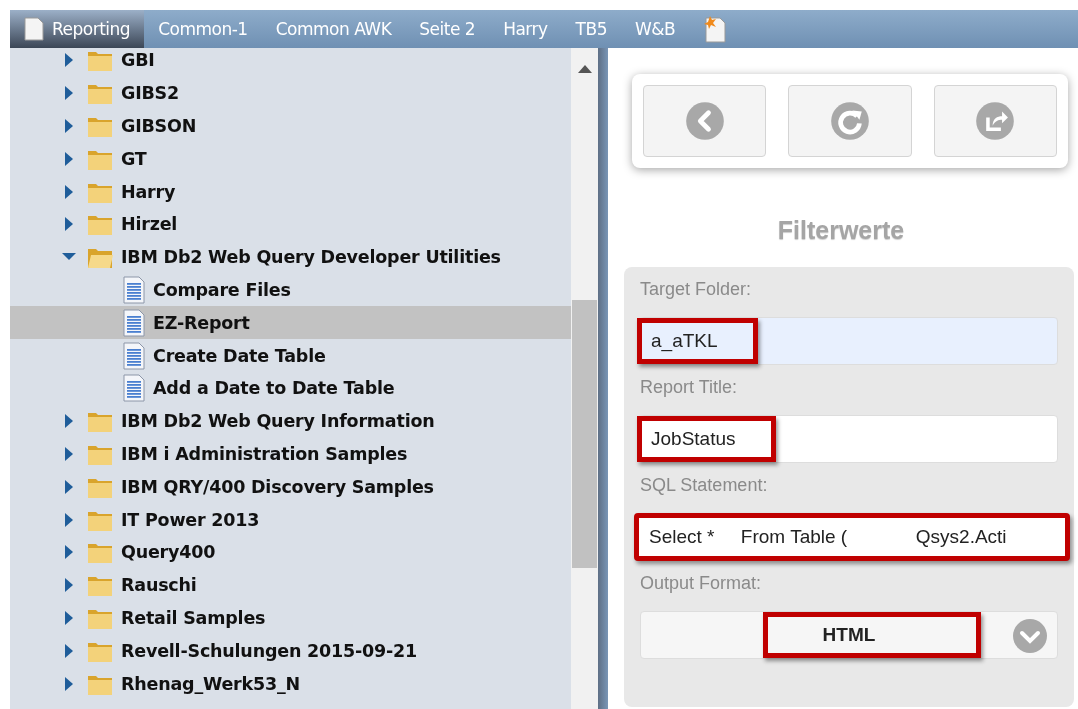 Image resolution: width=1078 pixels, height=709 pixels. What do you see at coordinates (290, 355) in the screenshot?
I see `tree-item: Create Date Table` at bounding box center [290, 355].